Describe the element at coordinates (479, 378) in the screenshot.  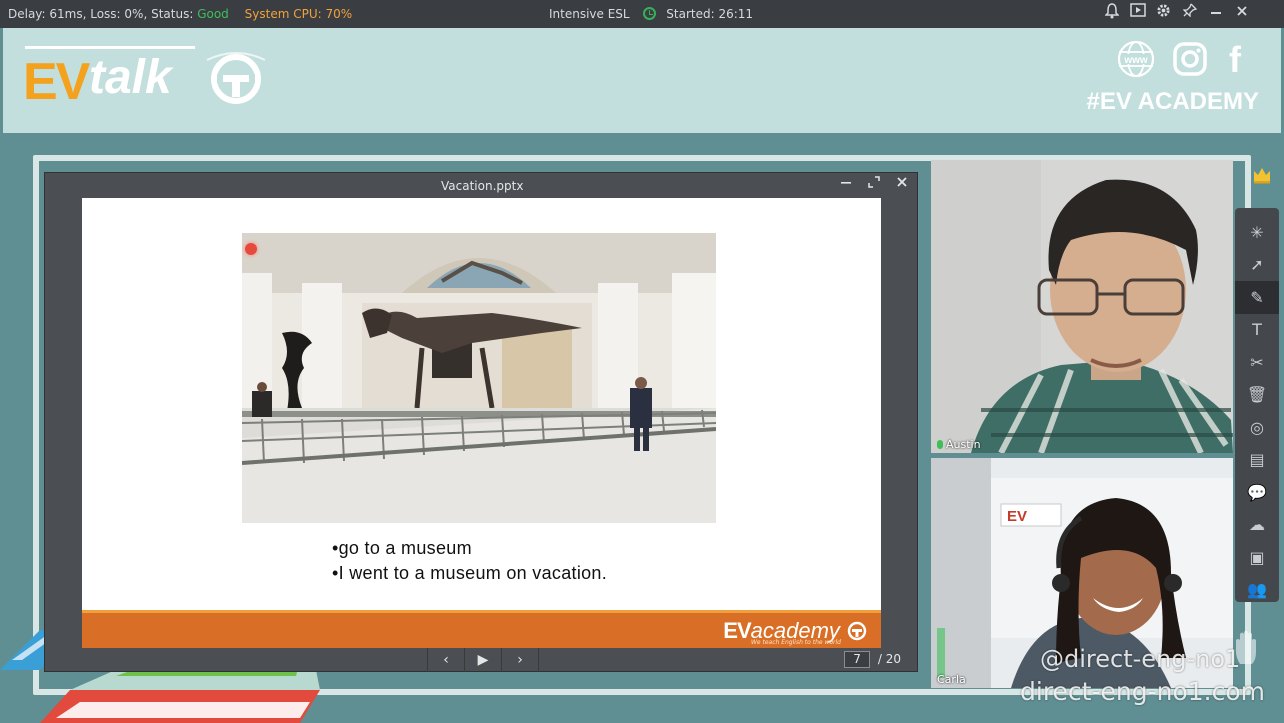
I see `museum-photo` at that location.